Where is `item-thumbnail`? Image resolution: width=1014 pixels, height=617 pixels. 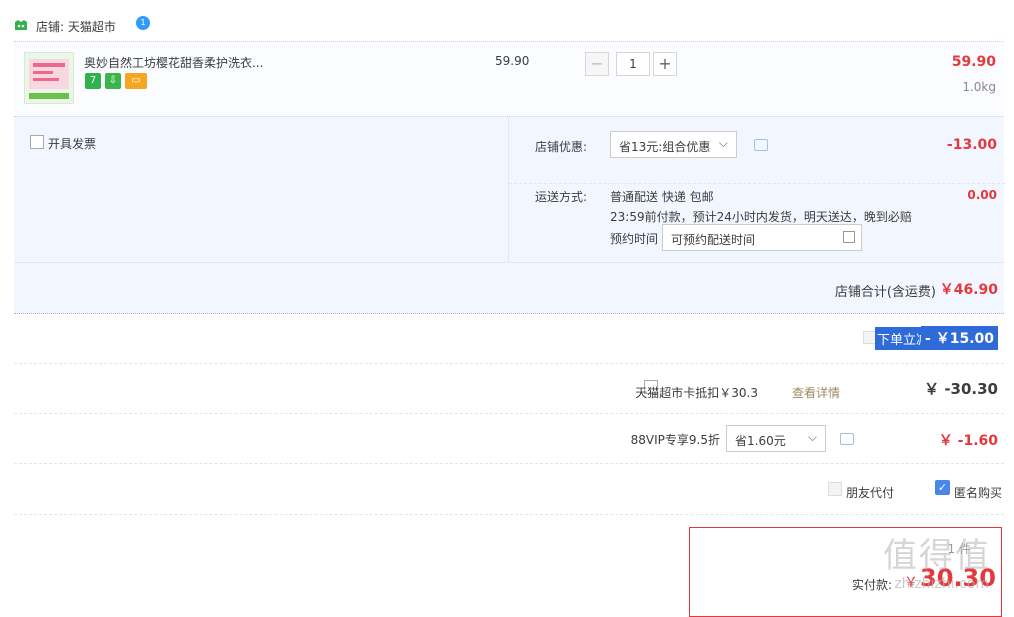
item-thumbnail is located at coordinates (49, 78).